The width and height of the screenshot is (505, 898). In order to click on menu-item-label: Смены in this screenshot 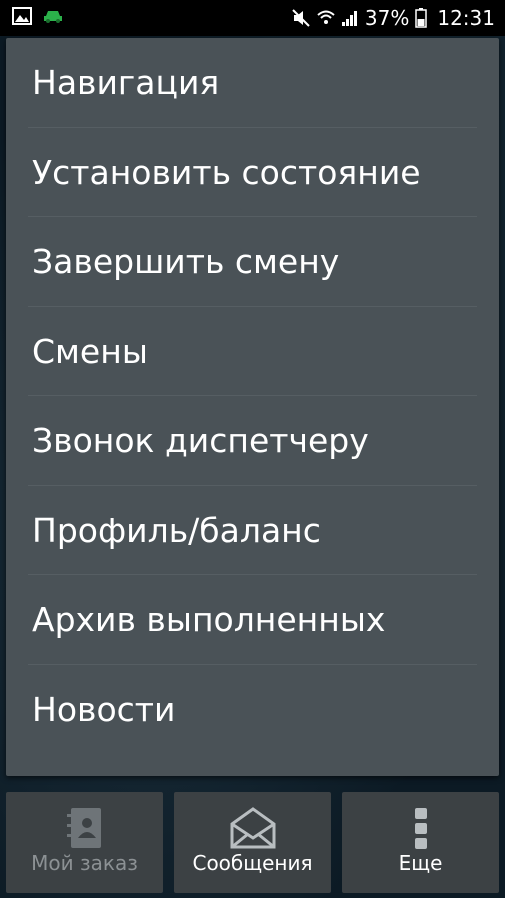, I will do `click(90, 351)`.